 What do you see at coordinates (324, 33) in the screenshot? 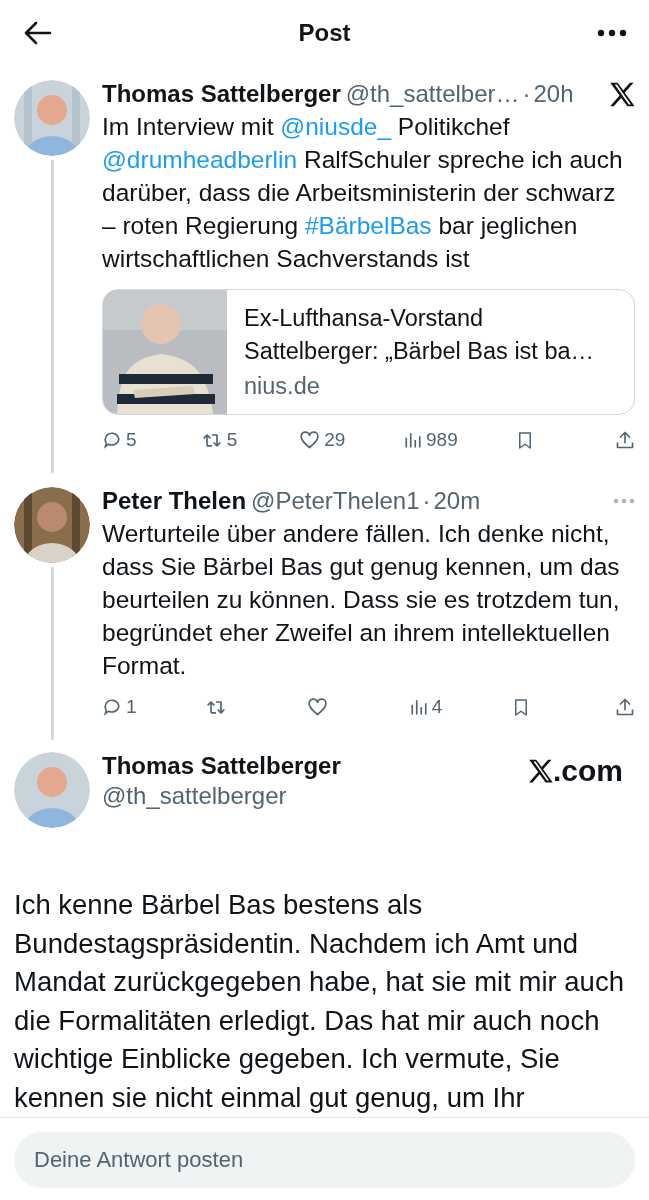
I see `page-title: Post` at bounding box center [324, 33].